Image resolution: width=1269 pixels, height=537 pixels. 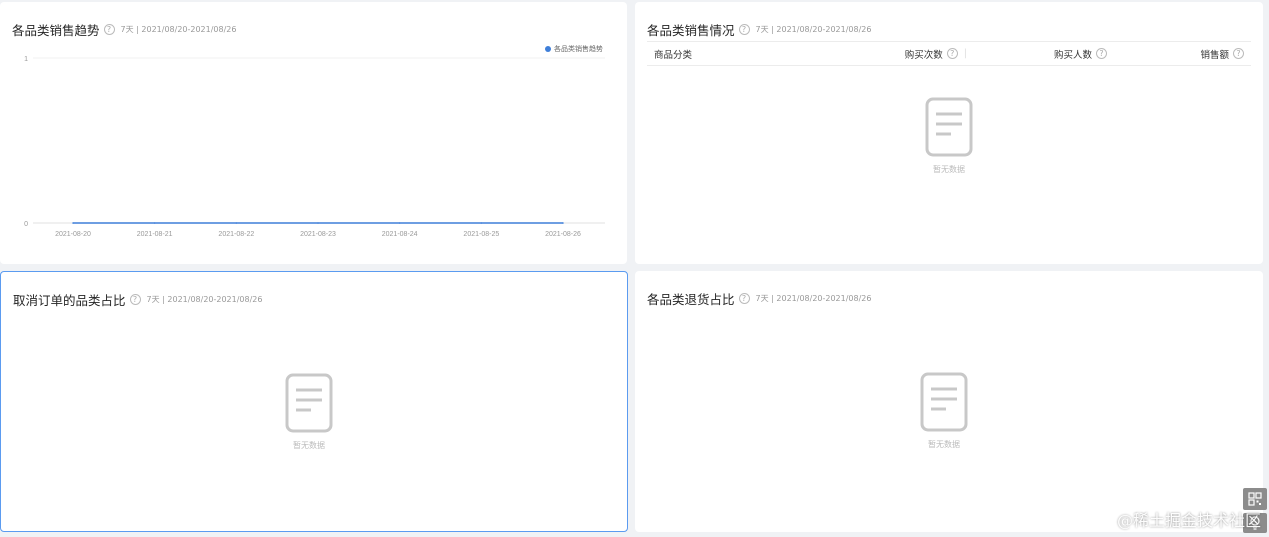 I want to click on x-tick-label: 2021-08-22, so click(x=236, y=234).